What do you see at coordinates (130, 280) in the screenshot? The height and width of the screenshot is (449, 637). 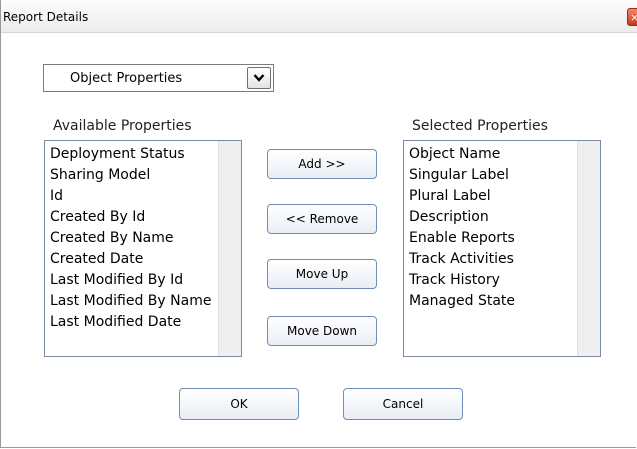 I see `list-item: Last Modified By Id` at bounding box center [130, 280].